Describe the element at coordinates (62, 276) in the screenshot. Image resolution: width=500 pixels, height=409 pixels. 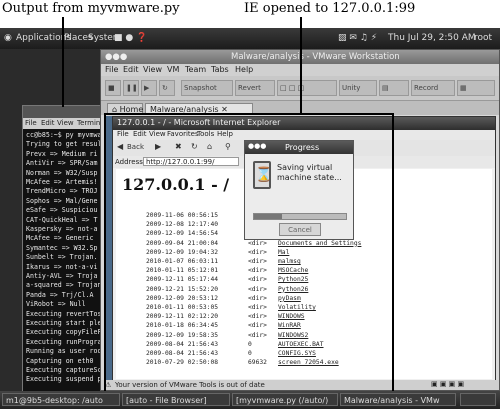
I see `terminal-line: Antiy-AVL => Troja` at that location.